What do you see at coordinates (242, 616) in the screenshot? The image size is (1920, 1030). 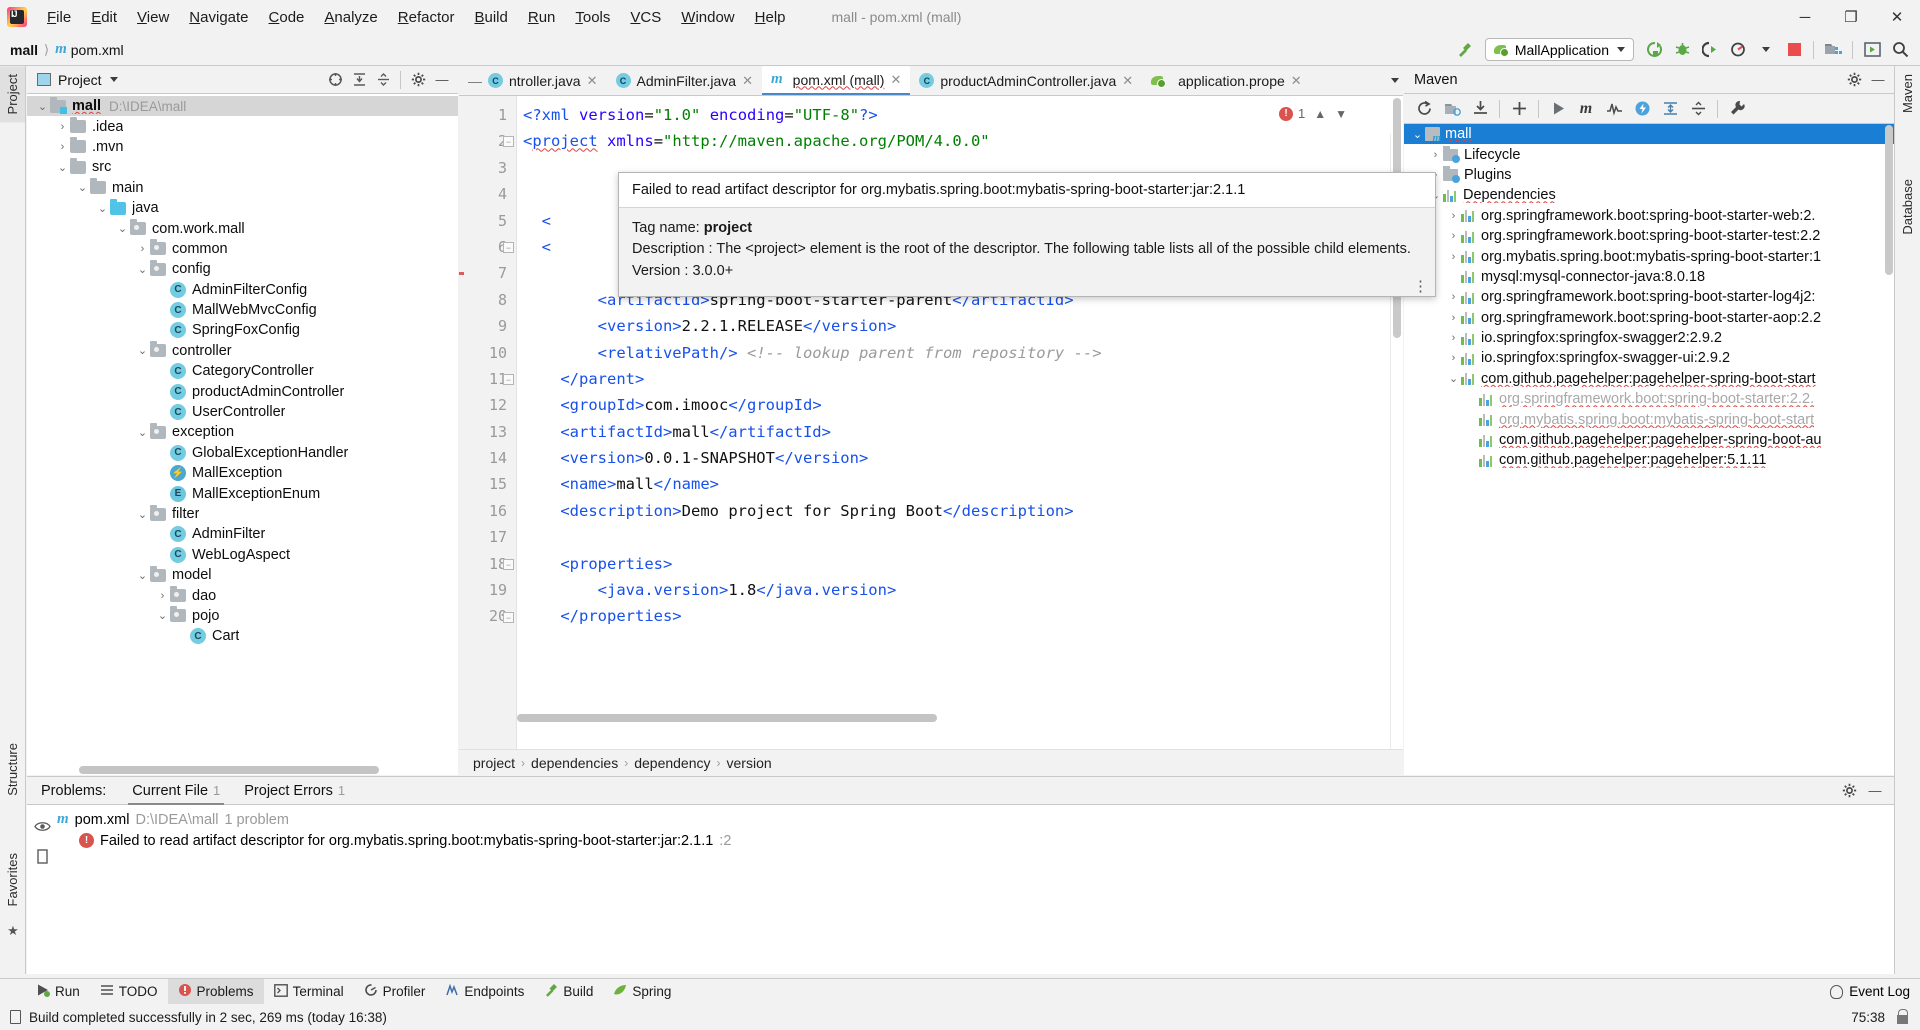 I see `tree-item: ⌄ pojo` at bounding box center [242, 616].